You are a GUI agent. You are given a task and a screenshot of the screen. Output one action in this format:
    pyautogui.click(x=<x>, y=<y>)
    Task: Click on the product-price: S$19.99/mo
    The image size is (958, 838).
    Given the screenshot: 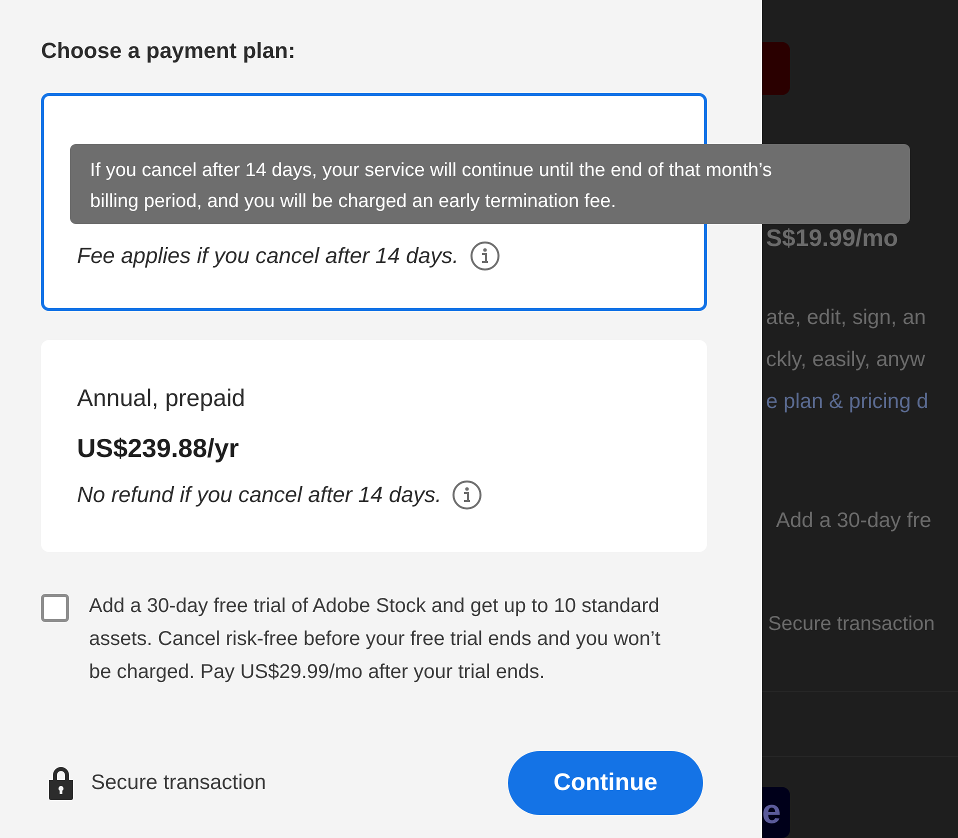 What is the action you would take?
    pyautogui.click(x=832, y=239)
    